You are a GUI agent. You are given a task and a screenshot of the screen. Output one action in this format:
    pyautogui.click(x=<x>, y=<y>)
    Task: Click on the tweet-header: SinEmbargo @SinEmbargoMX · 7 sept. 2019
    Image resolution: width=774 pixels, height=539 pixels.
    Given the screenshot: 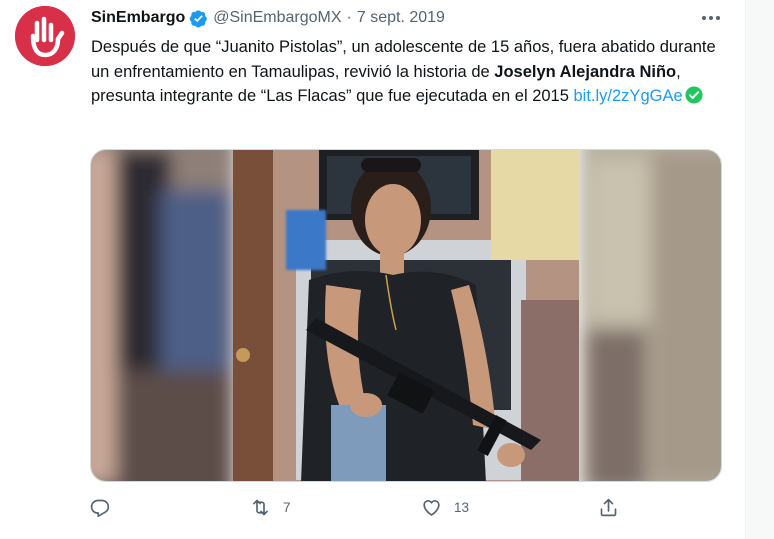 What is the action you would take?
    pyautogui.click(x=268, y=18)
    